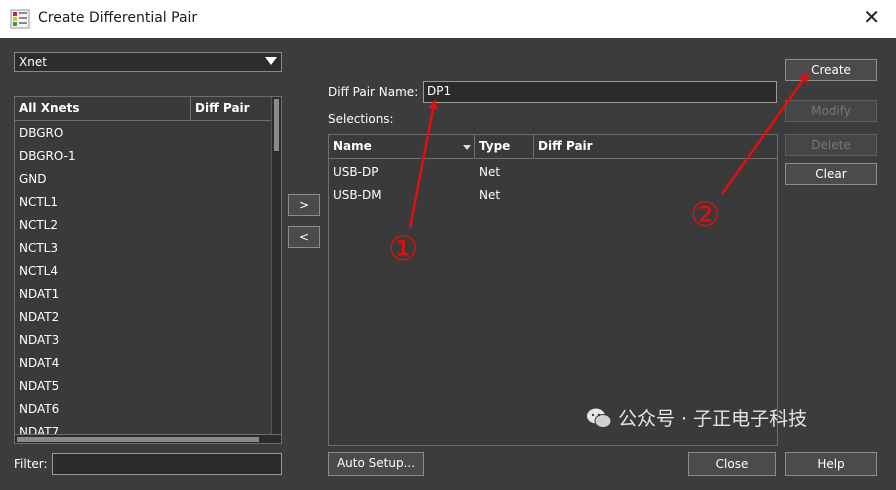  I want to click on annotation-marker-2: ②, so click(705, 215).